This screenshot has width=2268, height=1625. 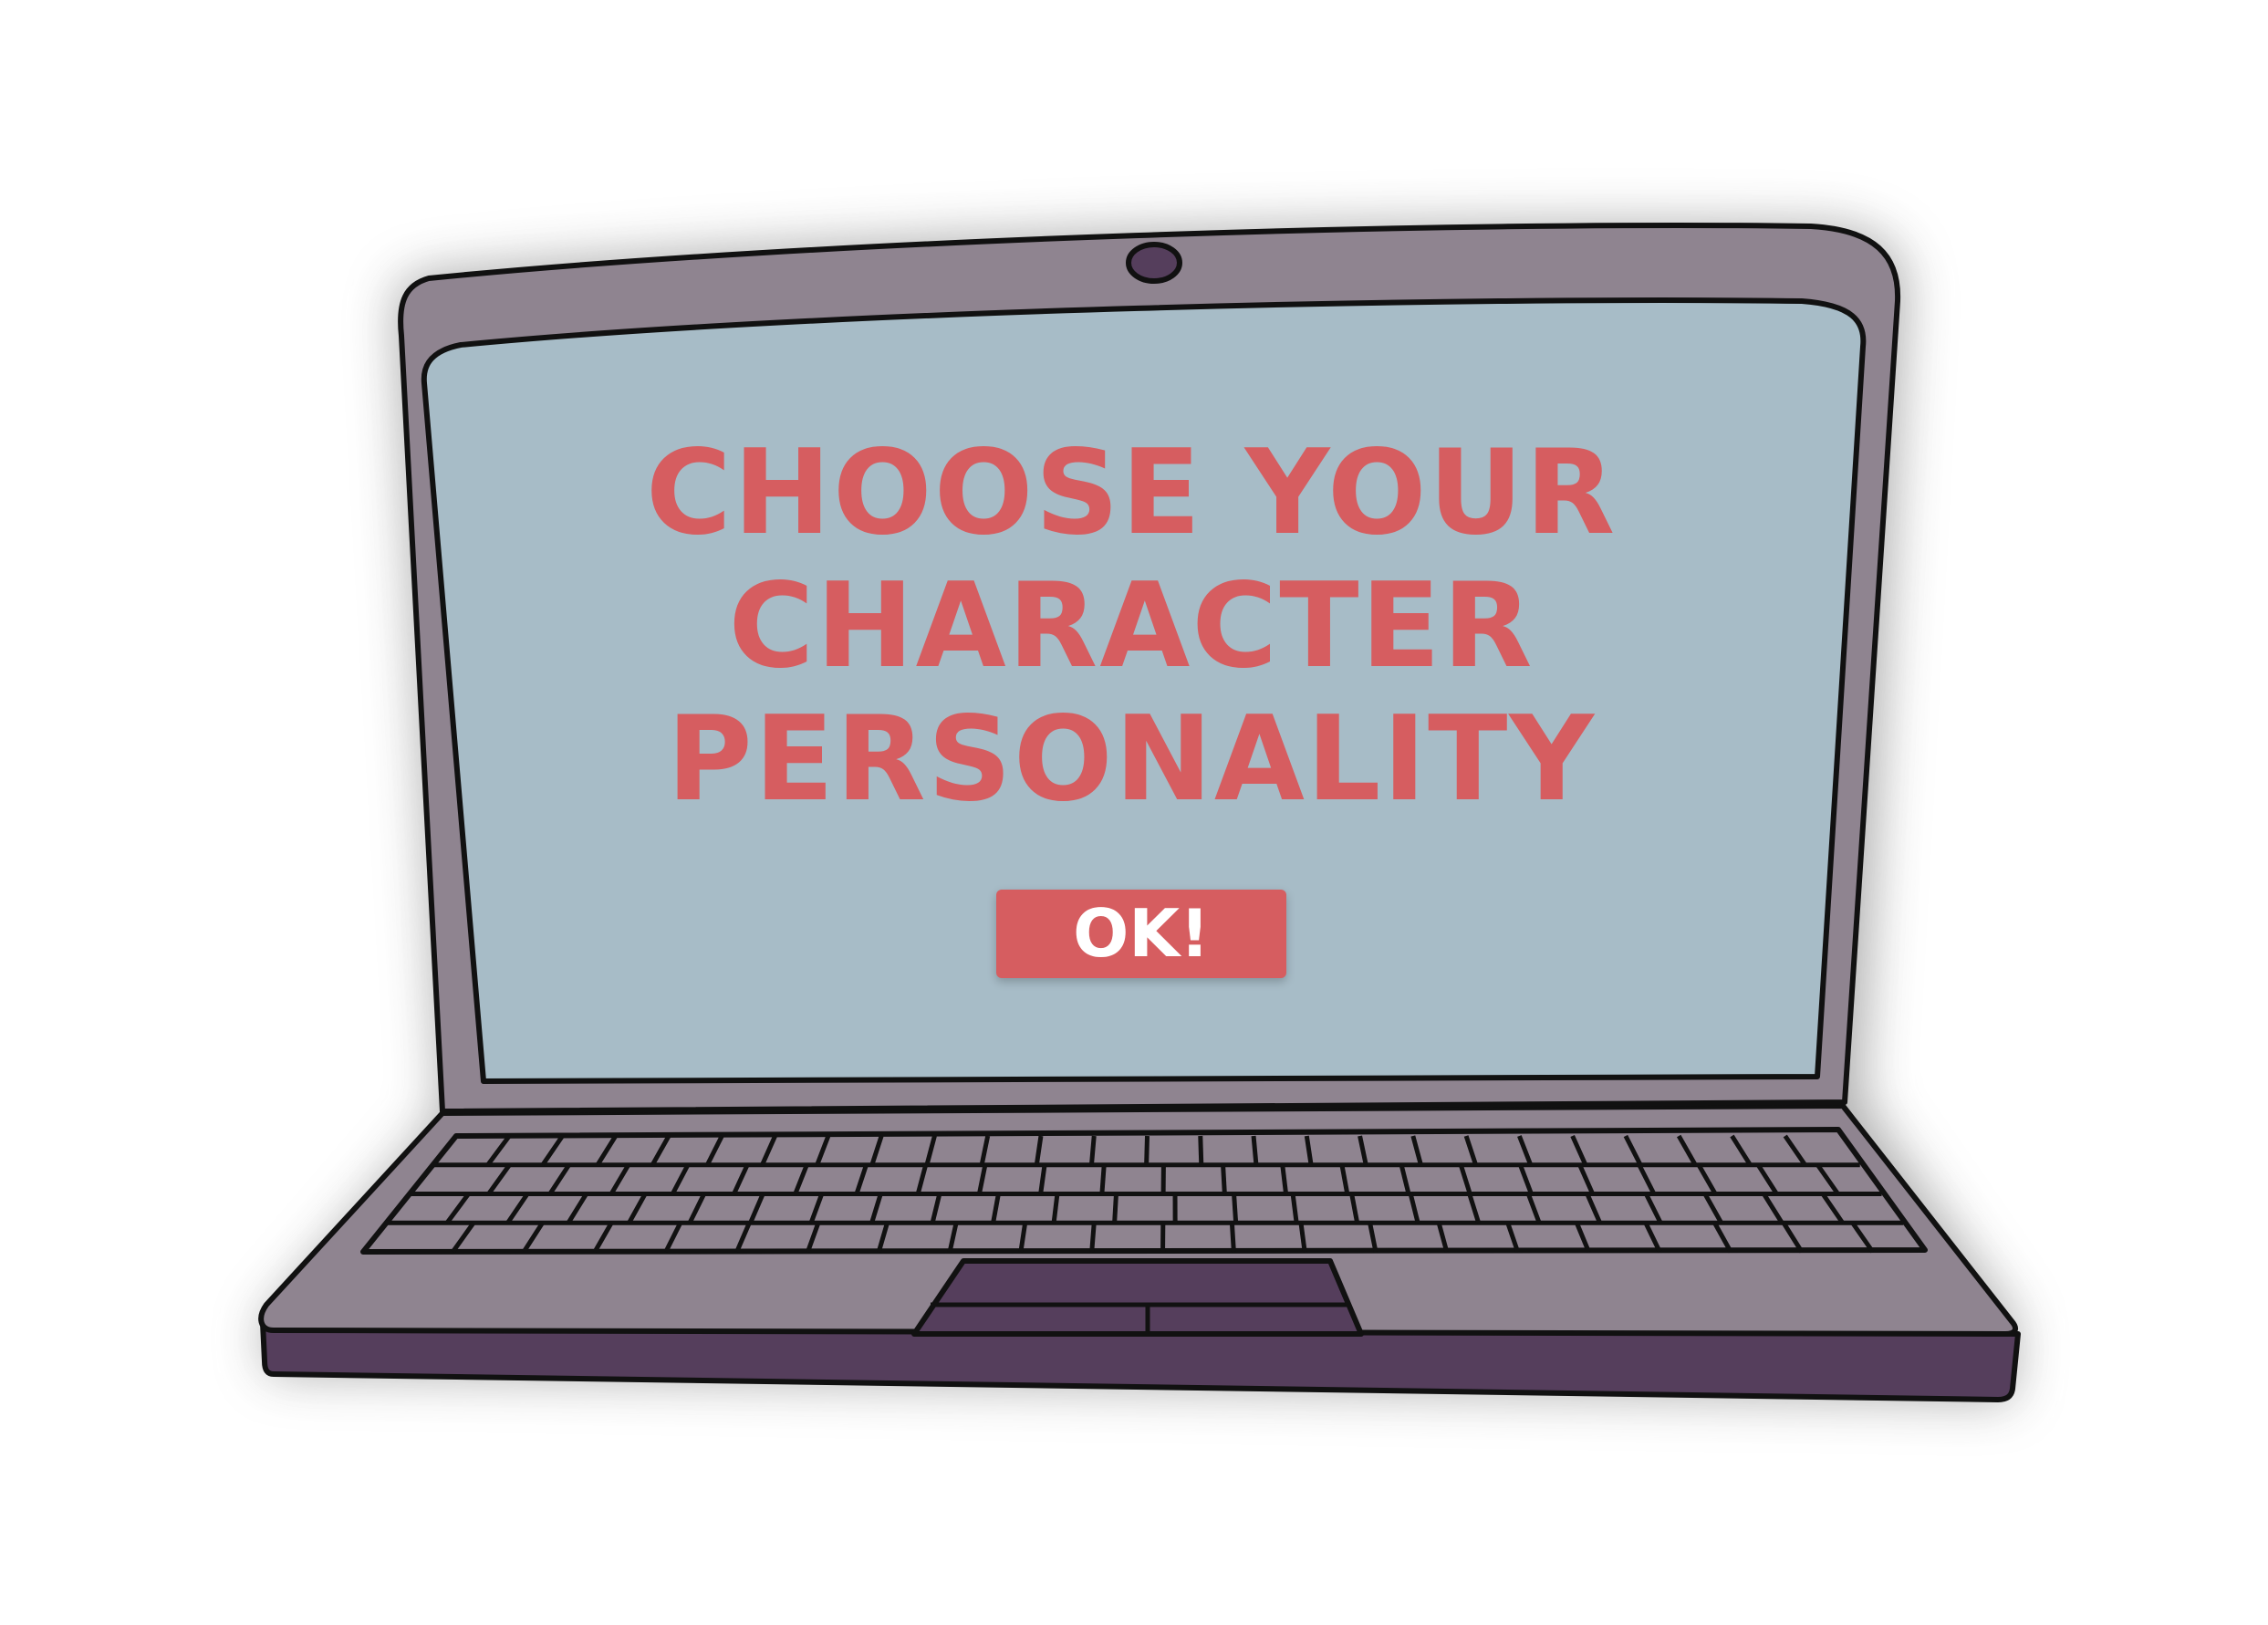 What do you see at coordinates (1132, 760) in the screenshot?
I see `headline-line-3: PERSONALITY` at bounding box center [1132, 760].